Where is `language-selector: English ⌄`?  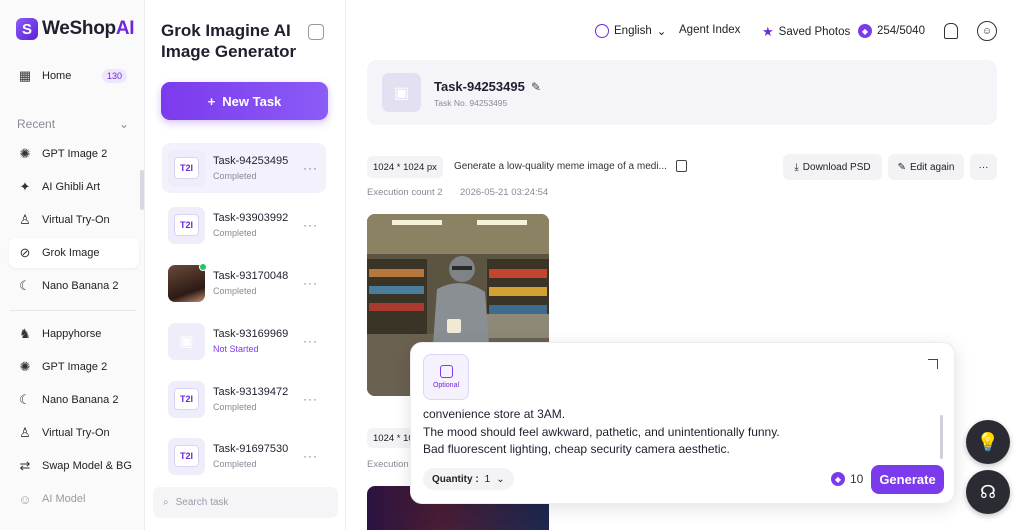 language-selector: English ⌄ is located at coordinates (630, 31).